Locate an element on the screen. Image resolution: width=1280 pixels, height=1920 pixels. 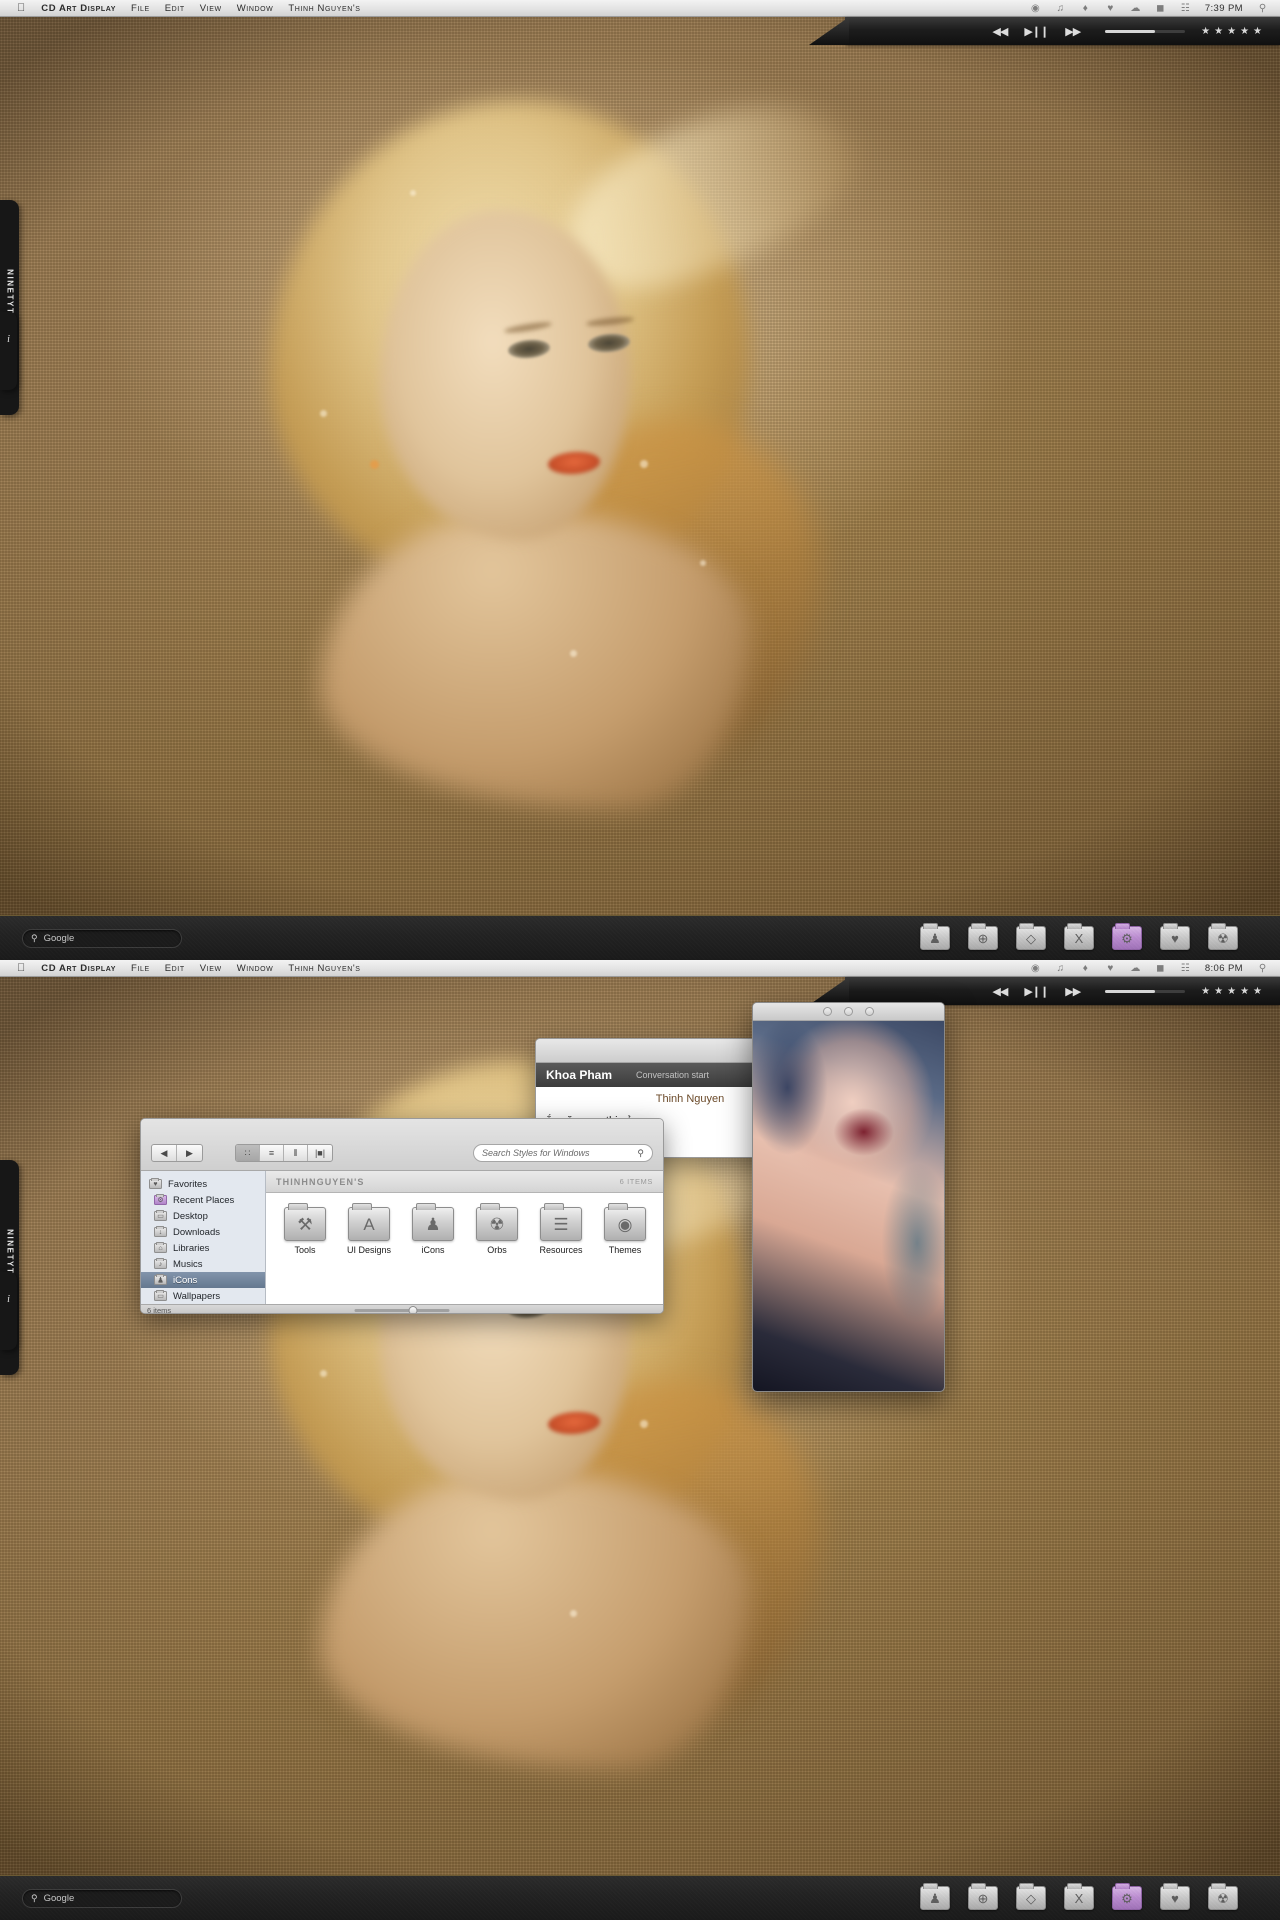
sidebar-item-wallpapers: ▭ Wallpapers is located at coordinates (203, 1296).